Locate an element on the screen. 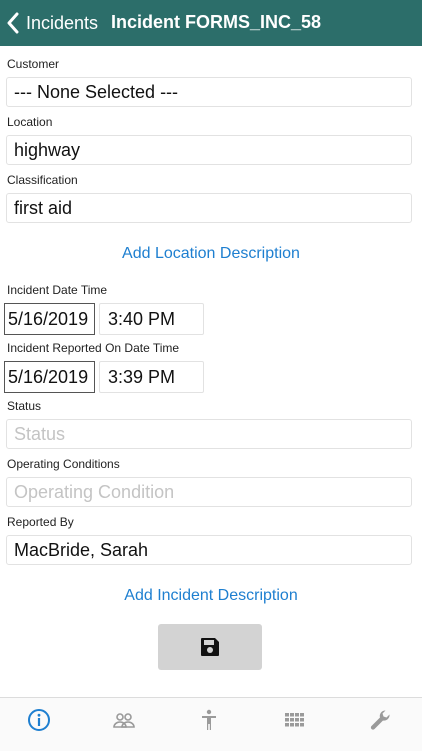 The width and height of the screenshot is (422, 751). nav-bar: Incidents Incident FORMS_INC_58 is located at coordinates (211, 23).